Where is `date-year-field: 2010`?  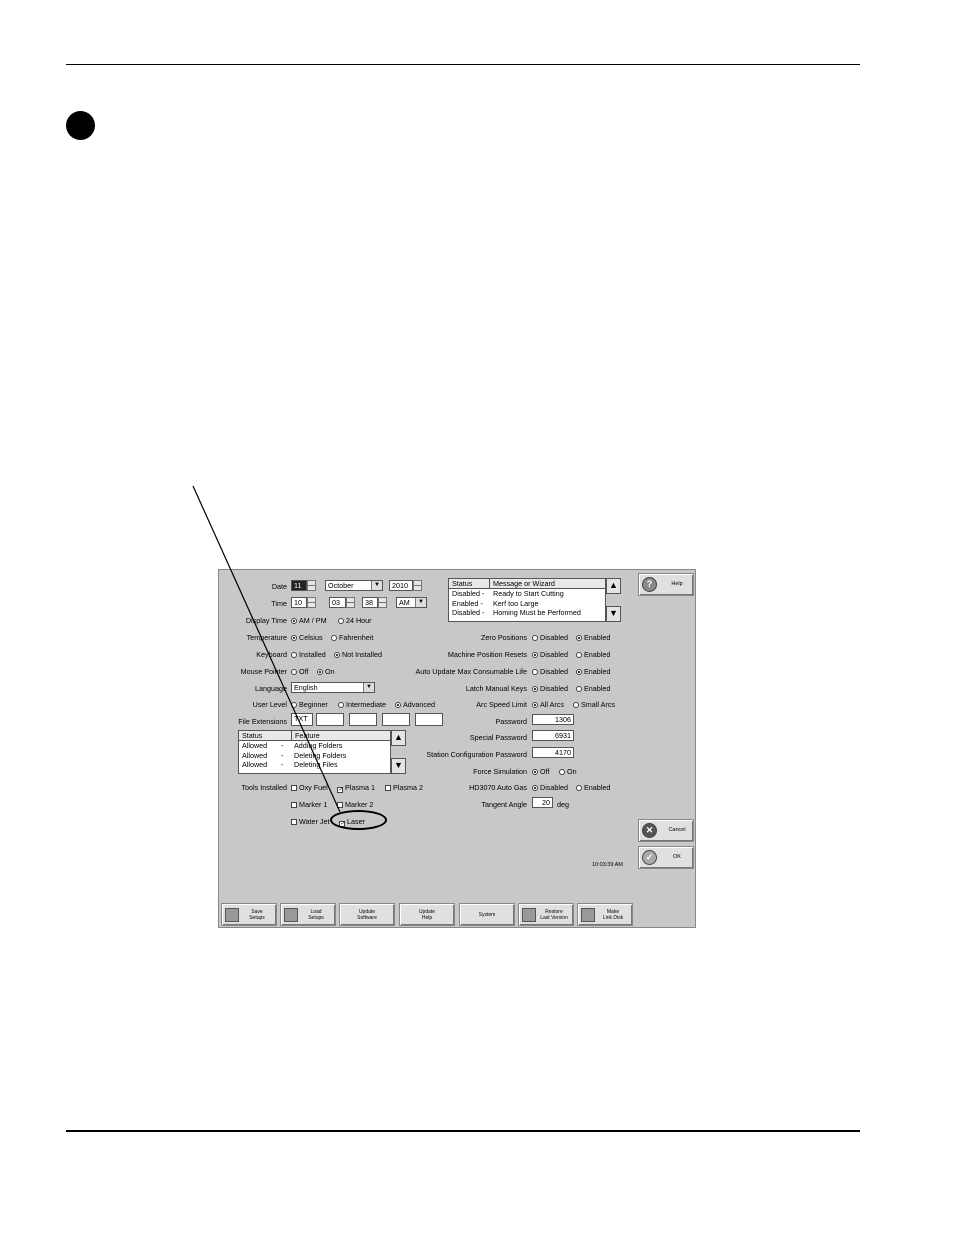 date-year-field: 2010 is located at coordinates (401, 585).